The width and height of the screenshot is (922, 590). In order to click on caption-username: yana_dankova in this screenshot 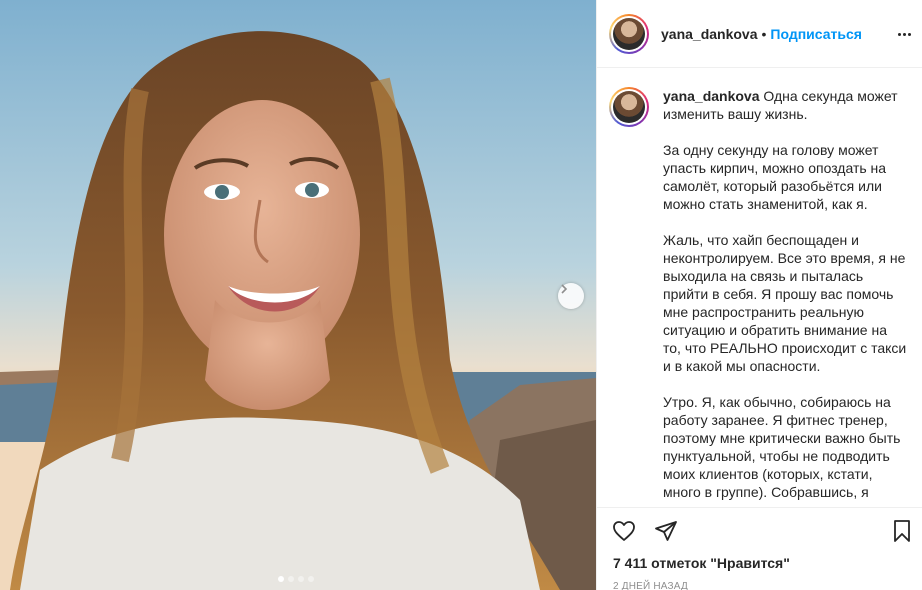, I will do `click(711, 96)`.